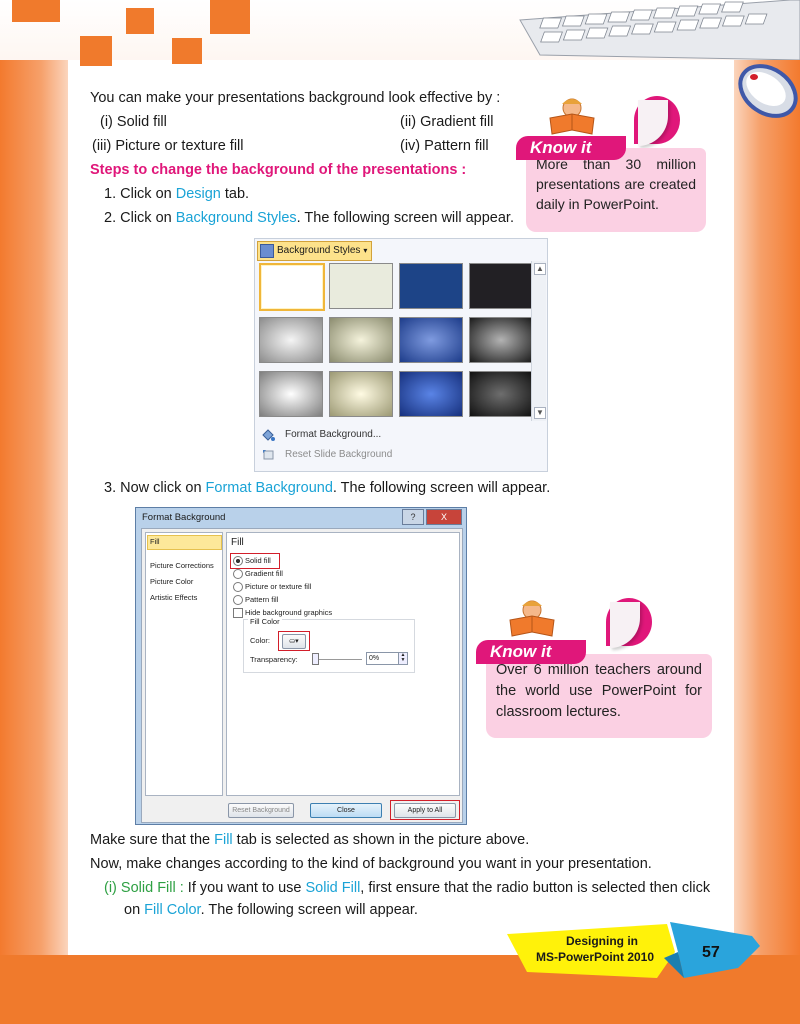 The image size is (800, 1024). I want to click on know-it-title-1: Know it, so click(571, 148).